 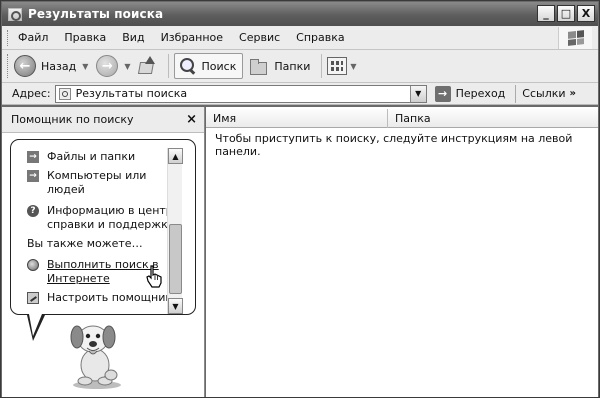 What do you see at coordinates (35, 325) in the screenshot?
I see `balloon-tail-inner` at bounding box center [35, 325].